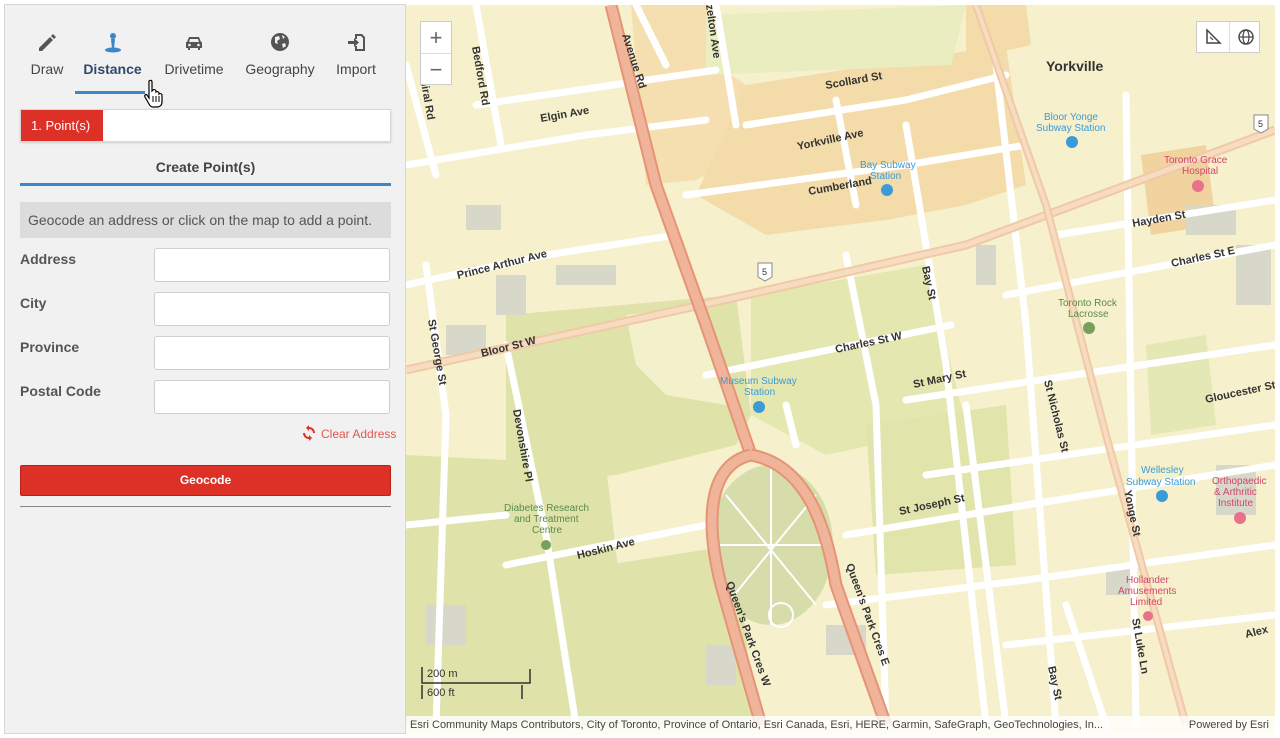  I want to click on pencil-icon, so click(47, 42).